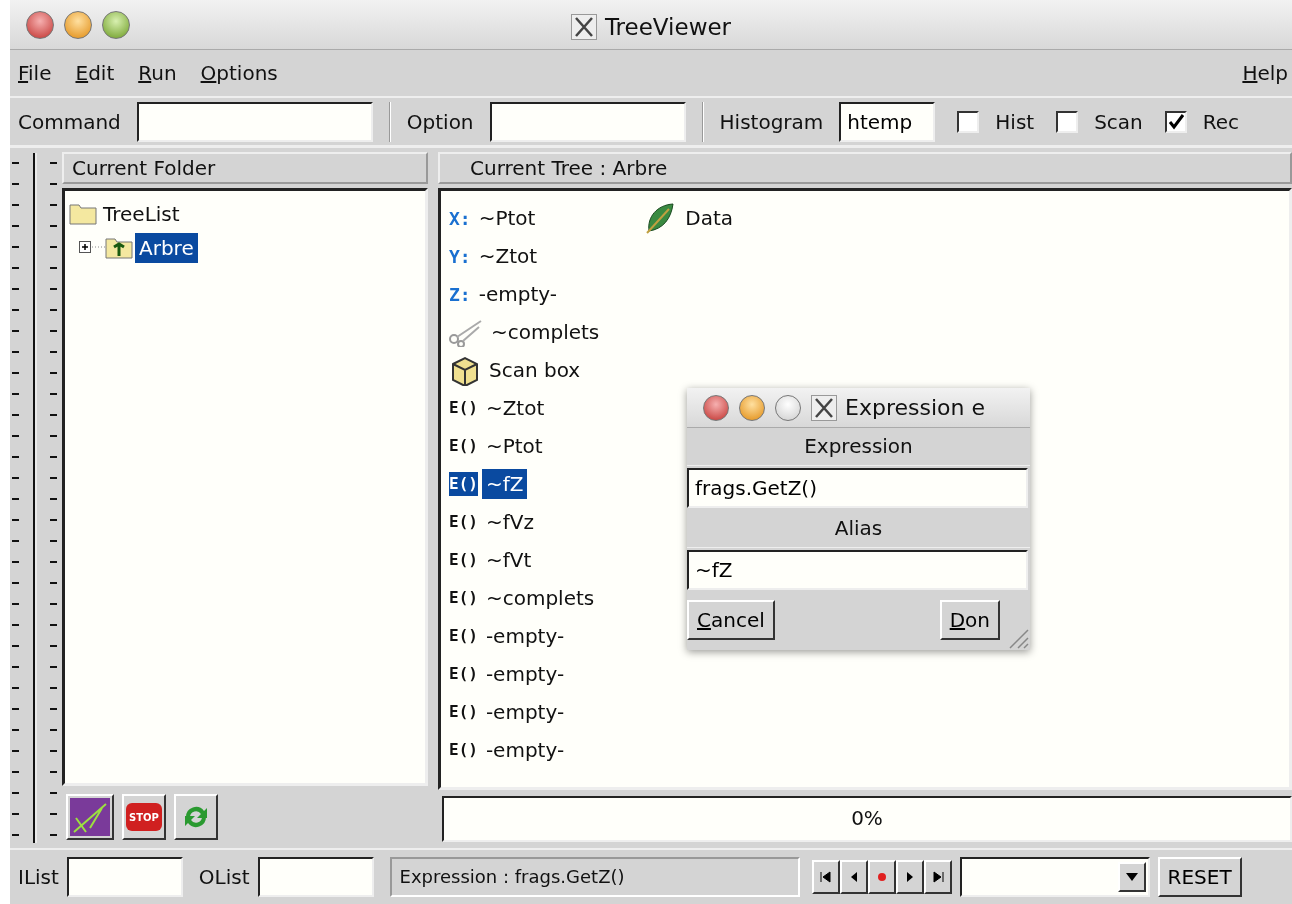 The width and height of the screenshot is (1292, 904). What do you see at coordinates (92, 248) in the screenshot?
I see `expand-icon` at bounding box center [92, 248].